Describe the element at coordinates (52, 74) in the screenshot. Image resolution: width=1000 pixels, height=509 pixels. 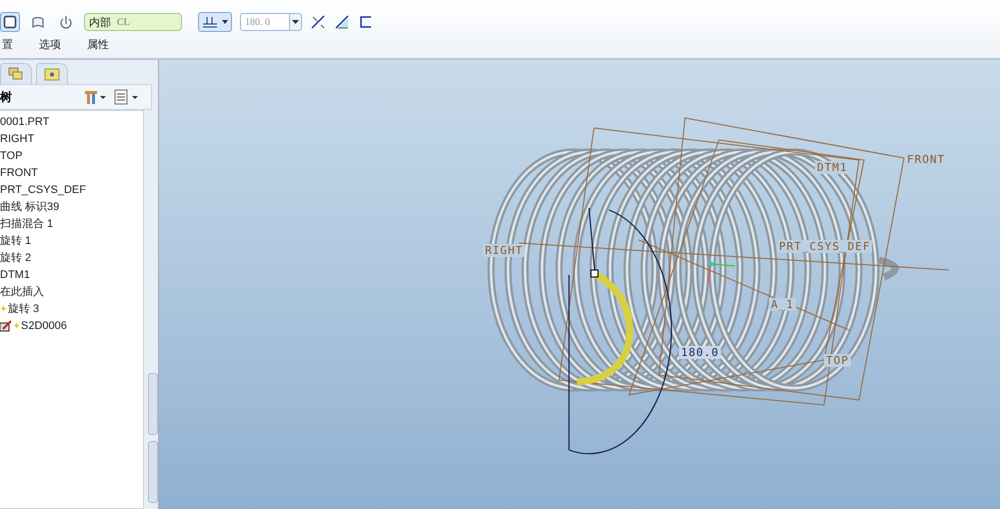
I see `folder-icon` at that location.